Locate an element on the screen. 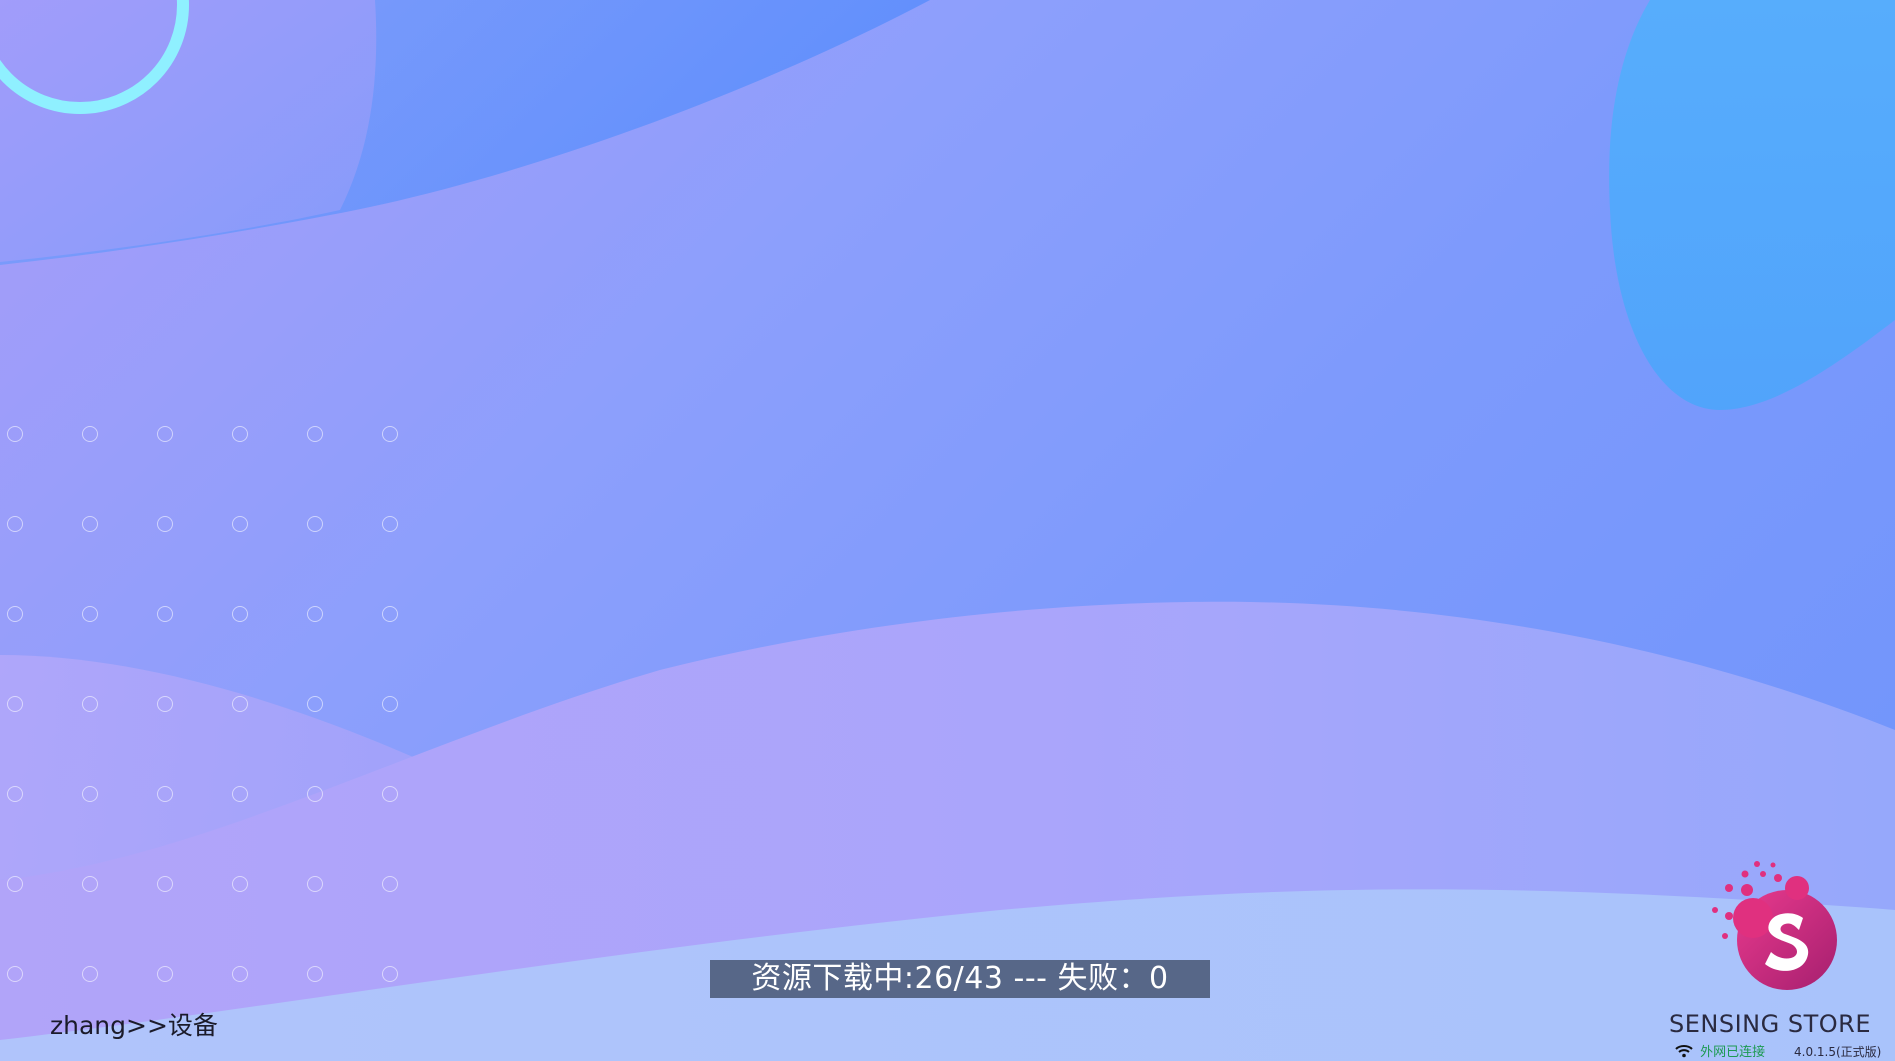 The image size is (1895, 1061). version-label: 4.0.1.5(正式版) is located at coordinates (1838, 1052).